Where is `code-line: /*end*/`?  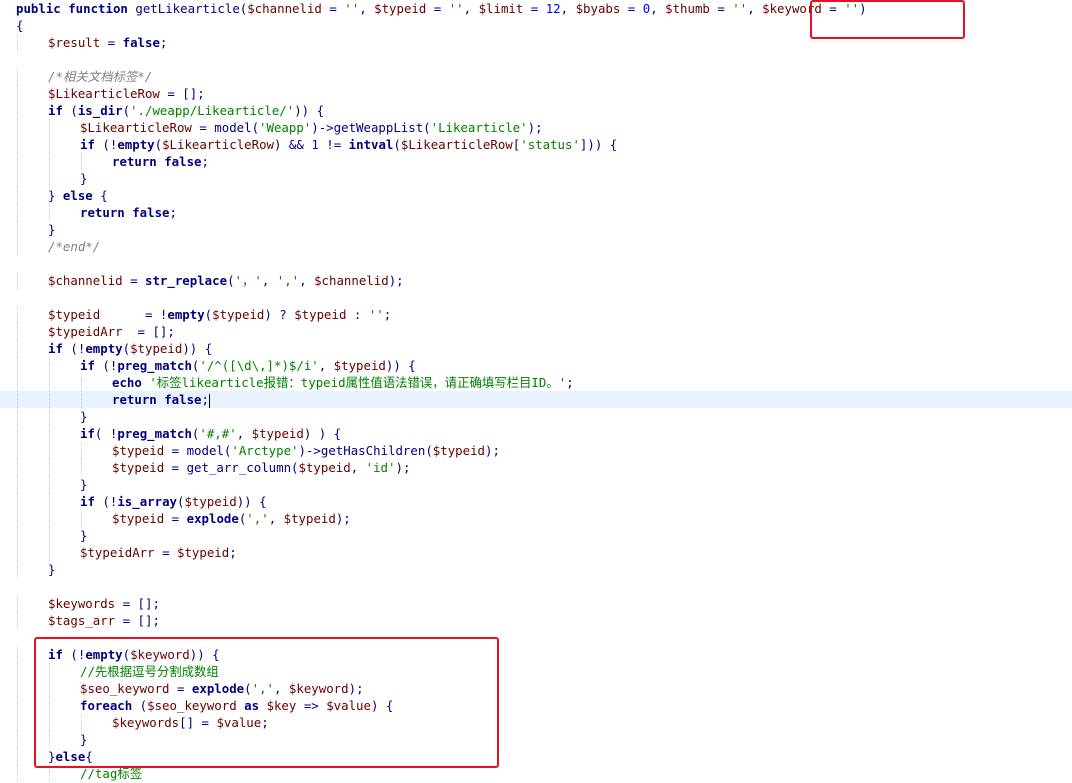
code-line: /*end*/ is located at coordinates (536, 246).